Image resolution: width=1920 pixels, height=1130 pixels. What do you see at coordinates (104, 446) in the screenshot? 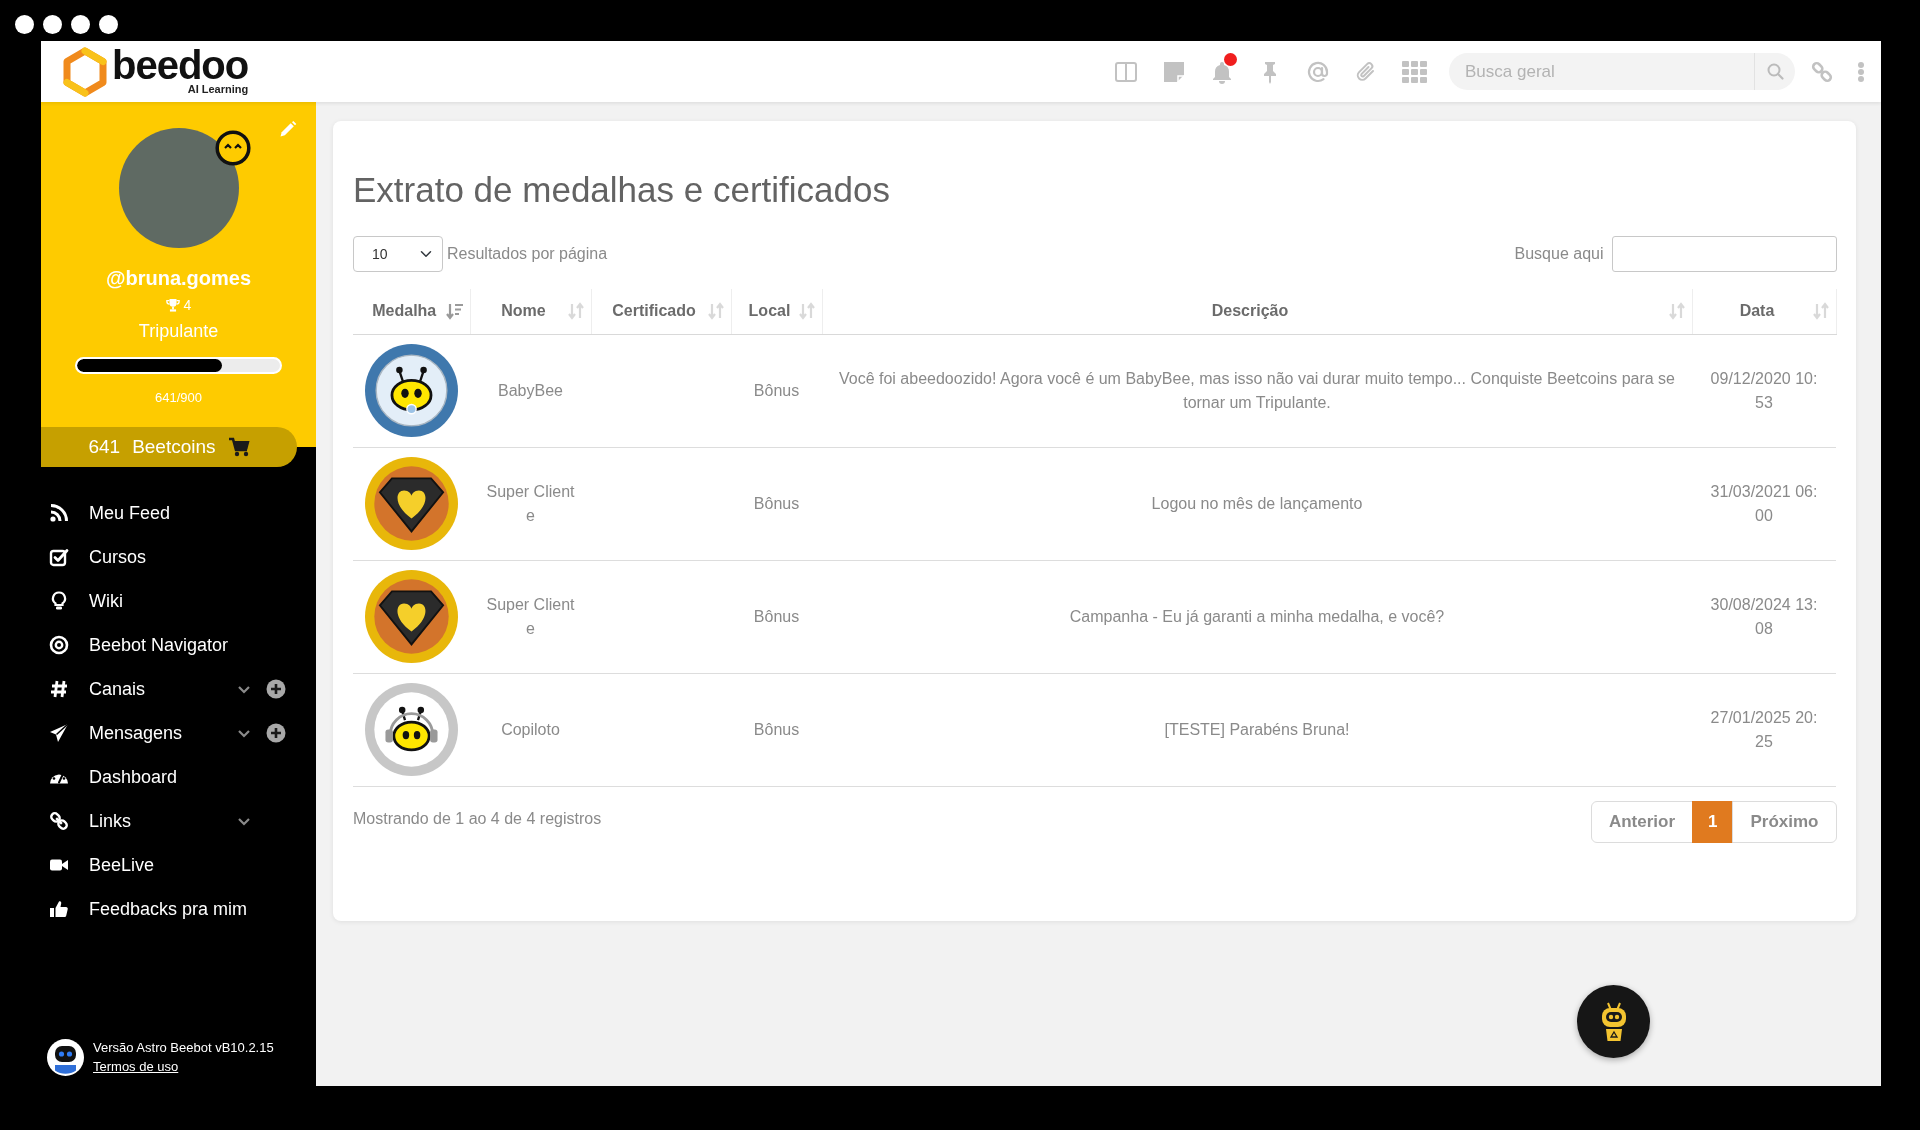
I see `beetcoins-amount: 641` at bounding box center [104, 446].